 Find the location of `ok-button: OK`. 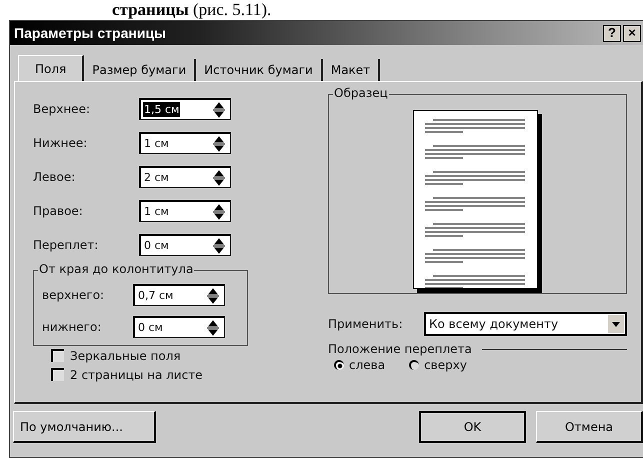

ok-button: OK is located at coordinates (472, 427).